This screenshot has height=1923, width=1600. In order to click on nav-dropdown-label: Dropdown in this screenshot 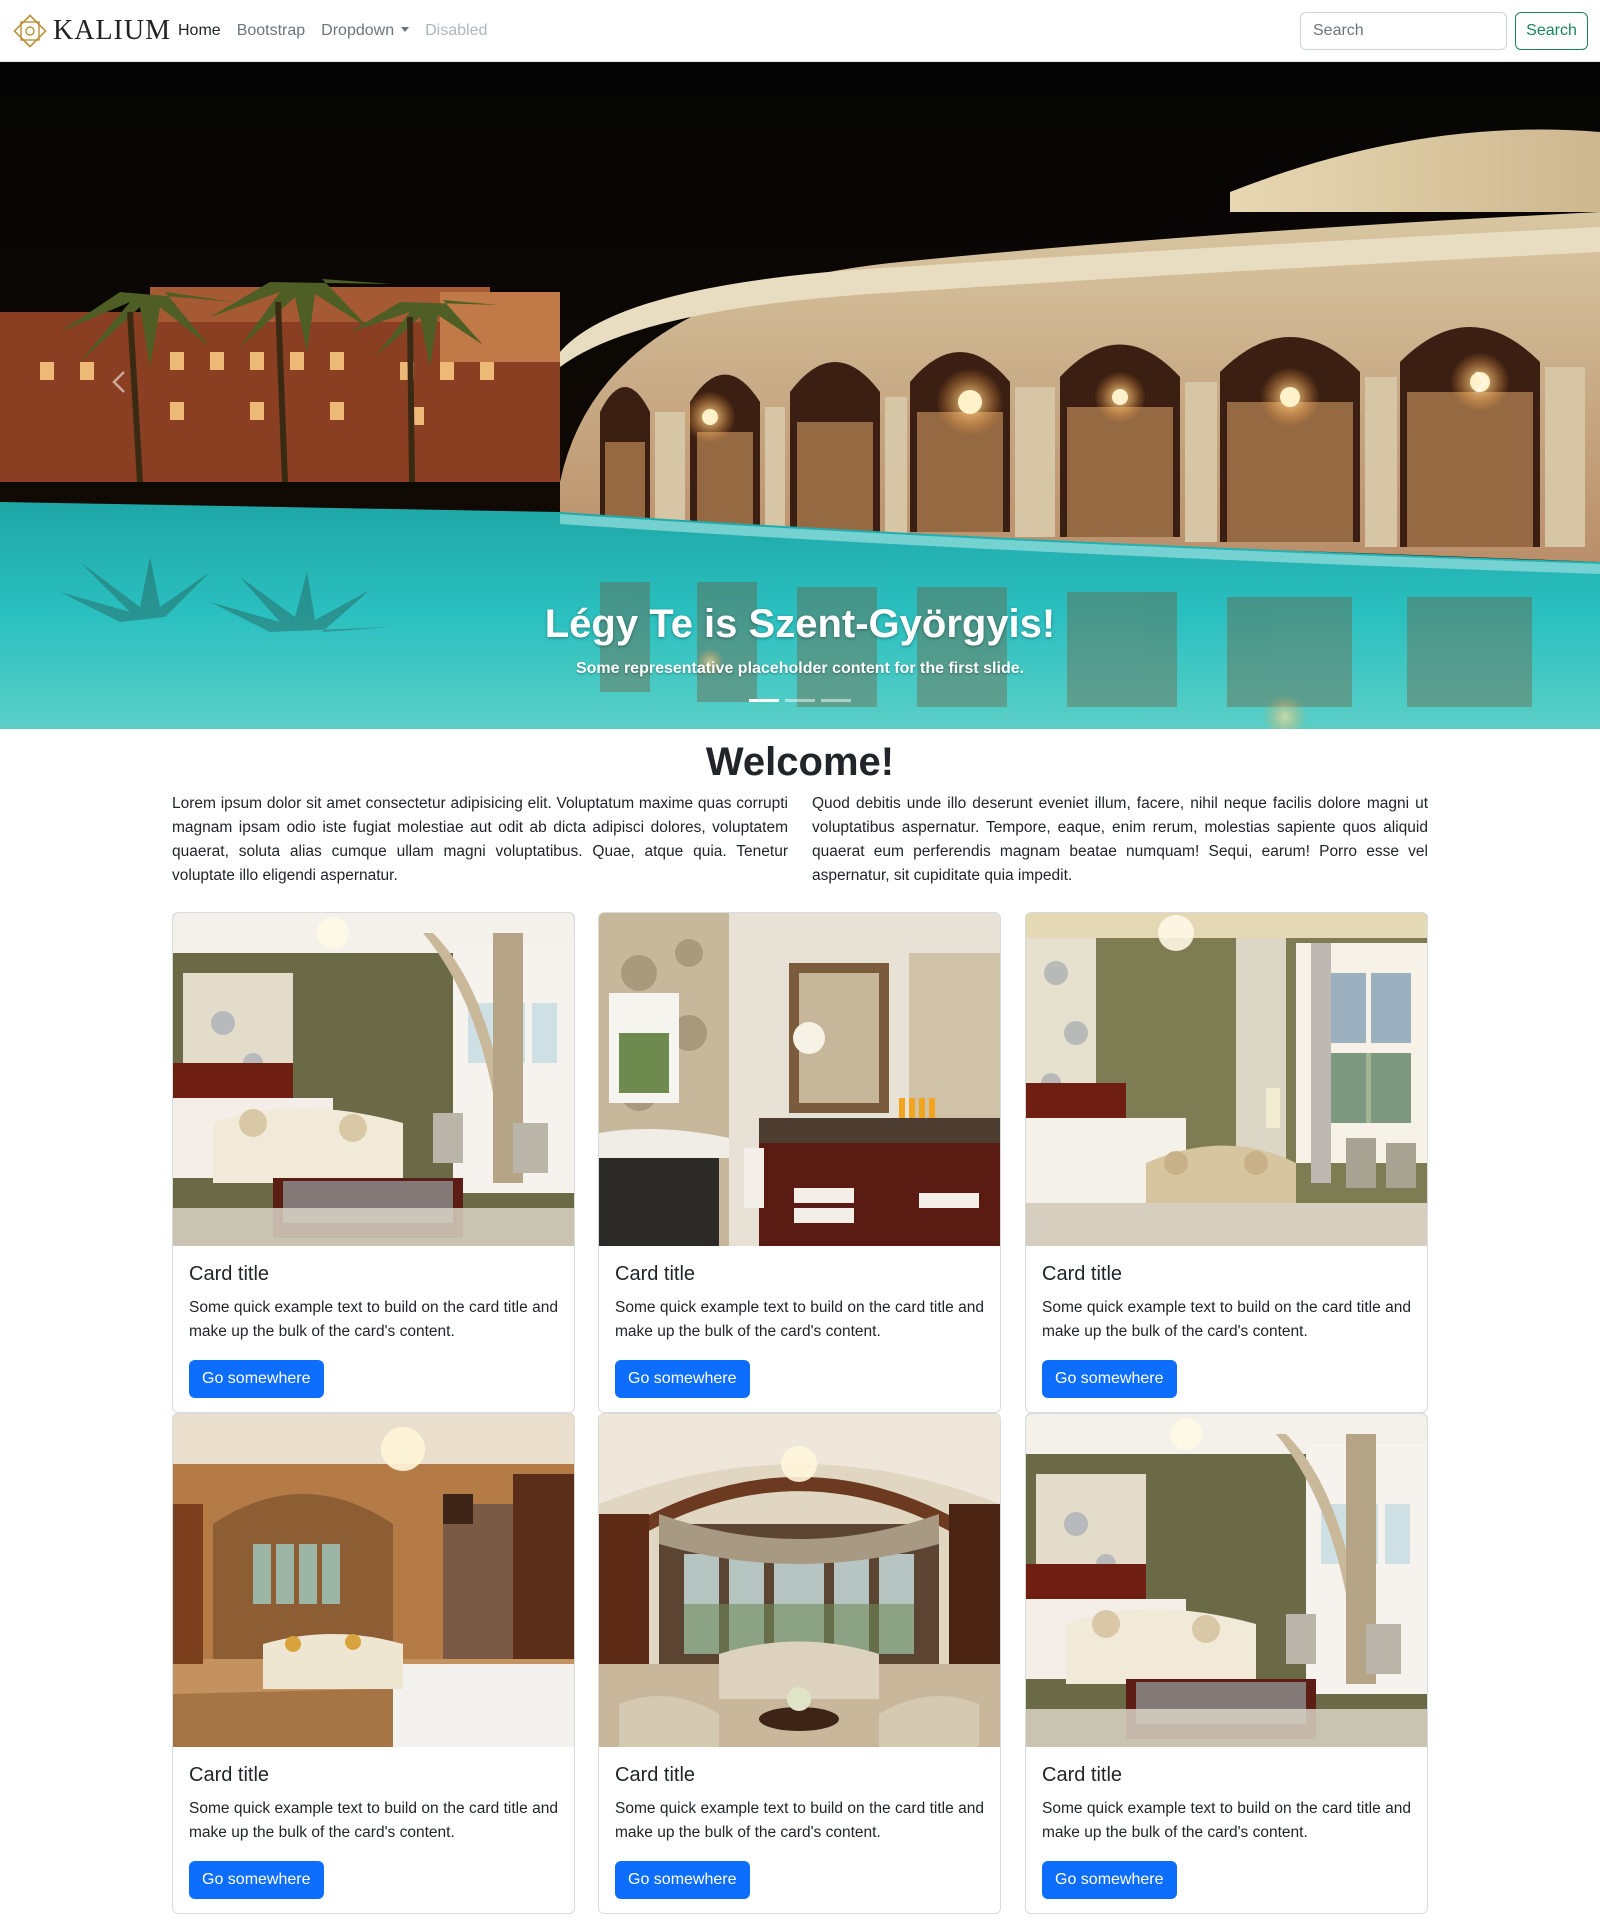, I will do `click(358, 30)`.